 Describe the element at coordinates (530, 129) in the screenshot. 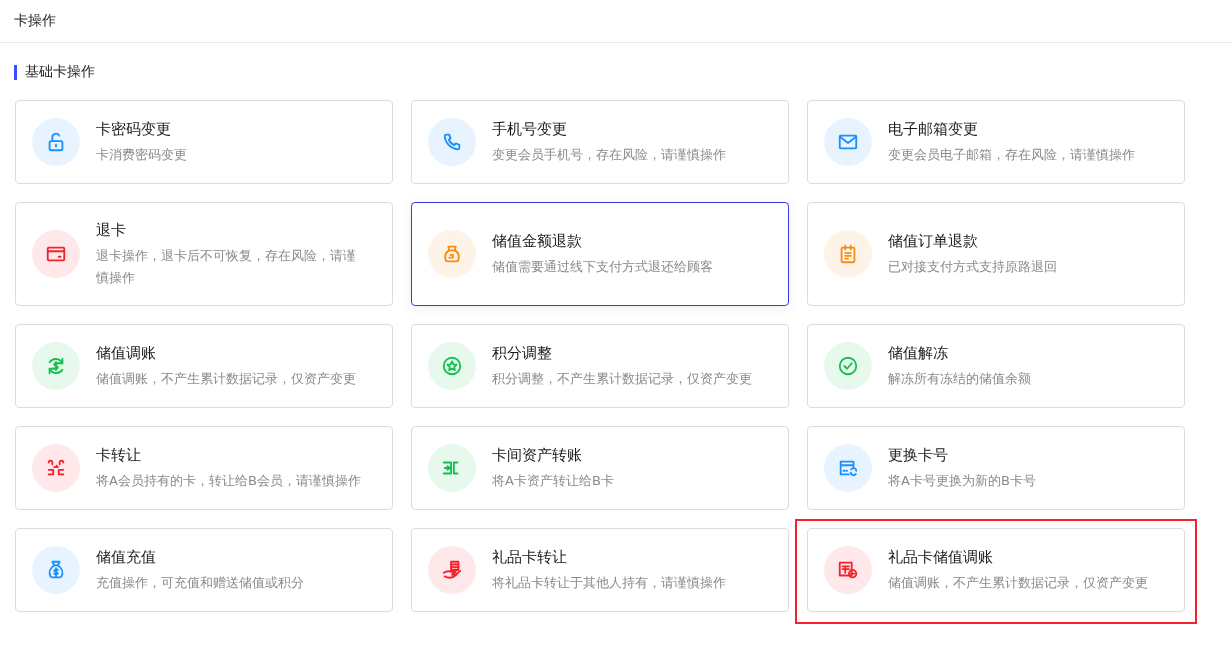

I see `card-title: 手机号变更` at that location.